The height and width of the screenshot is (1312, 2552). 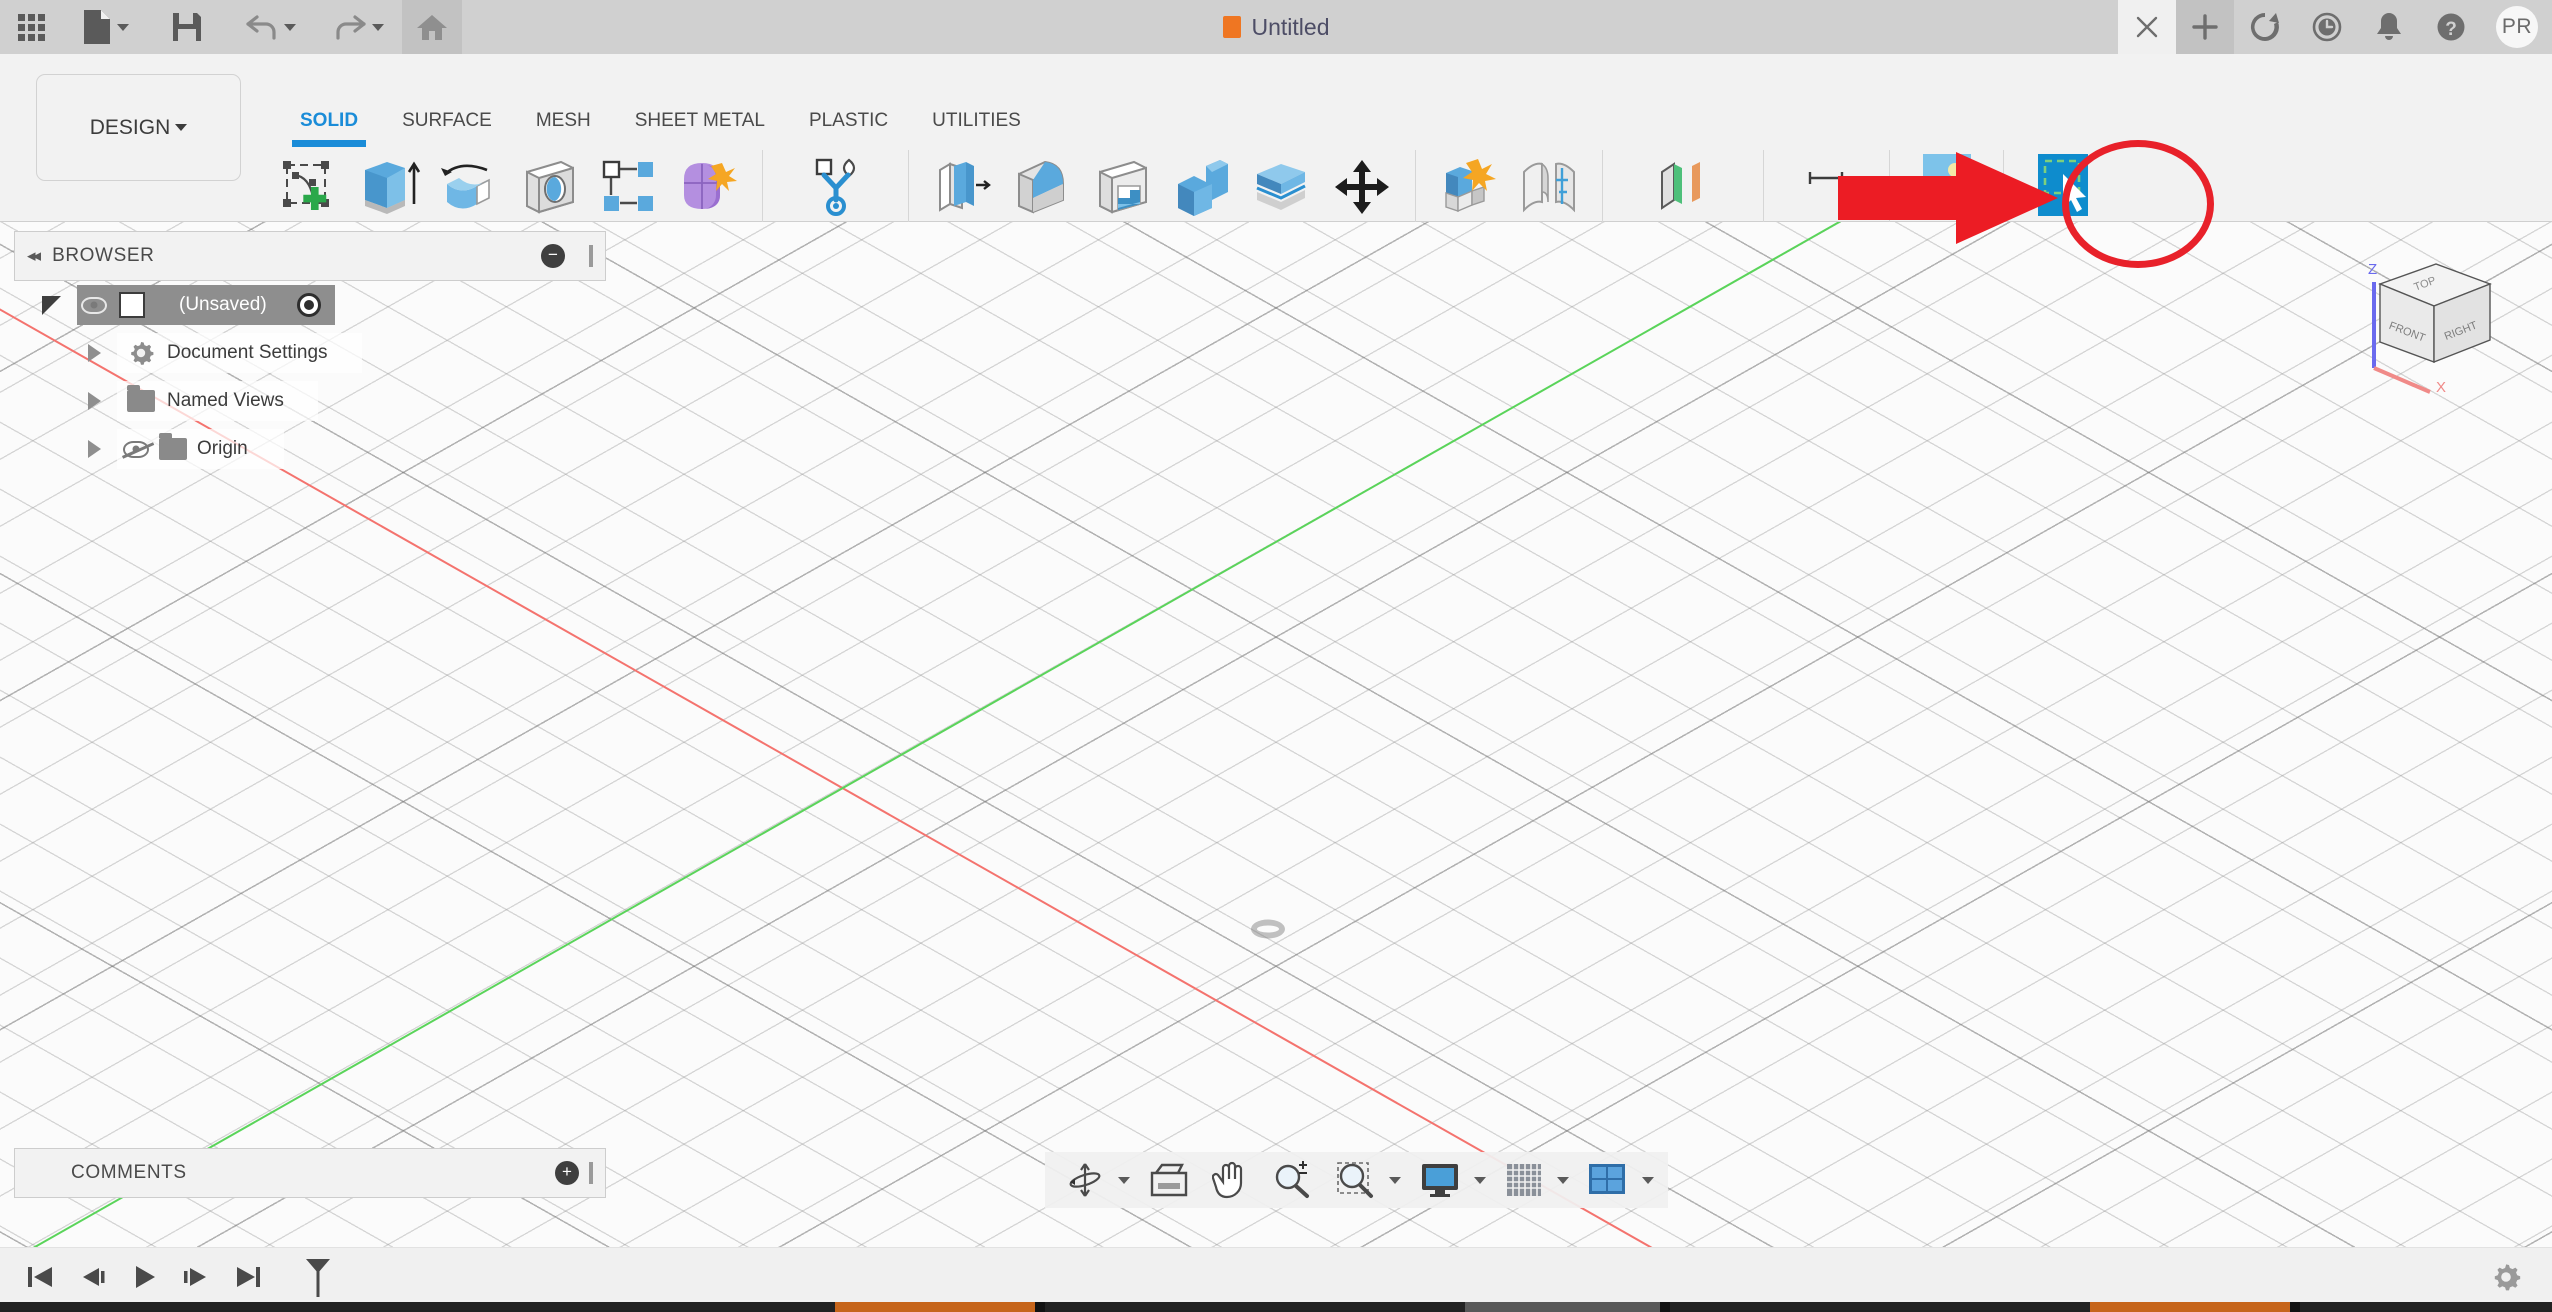 I want to click on new-tab-icon, so click(x=2205, y=27).